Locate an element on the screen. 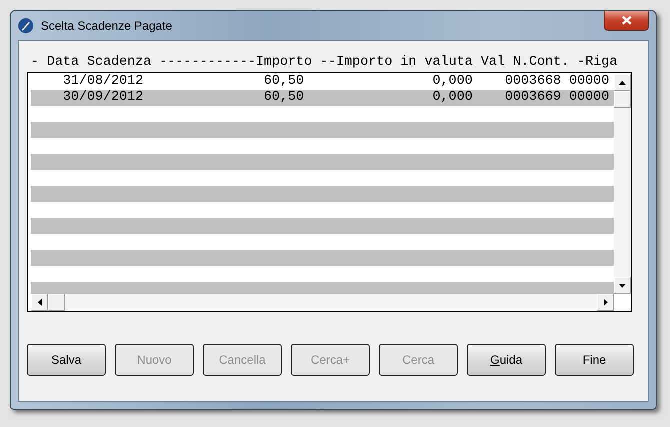 This screenshot has height=427, width=670. pen-icon is located at coordinates (26, 26).